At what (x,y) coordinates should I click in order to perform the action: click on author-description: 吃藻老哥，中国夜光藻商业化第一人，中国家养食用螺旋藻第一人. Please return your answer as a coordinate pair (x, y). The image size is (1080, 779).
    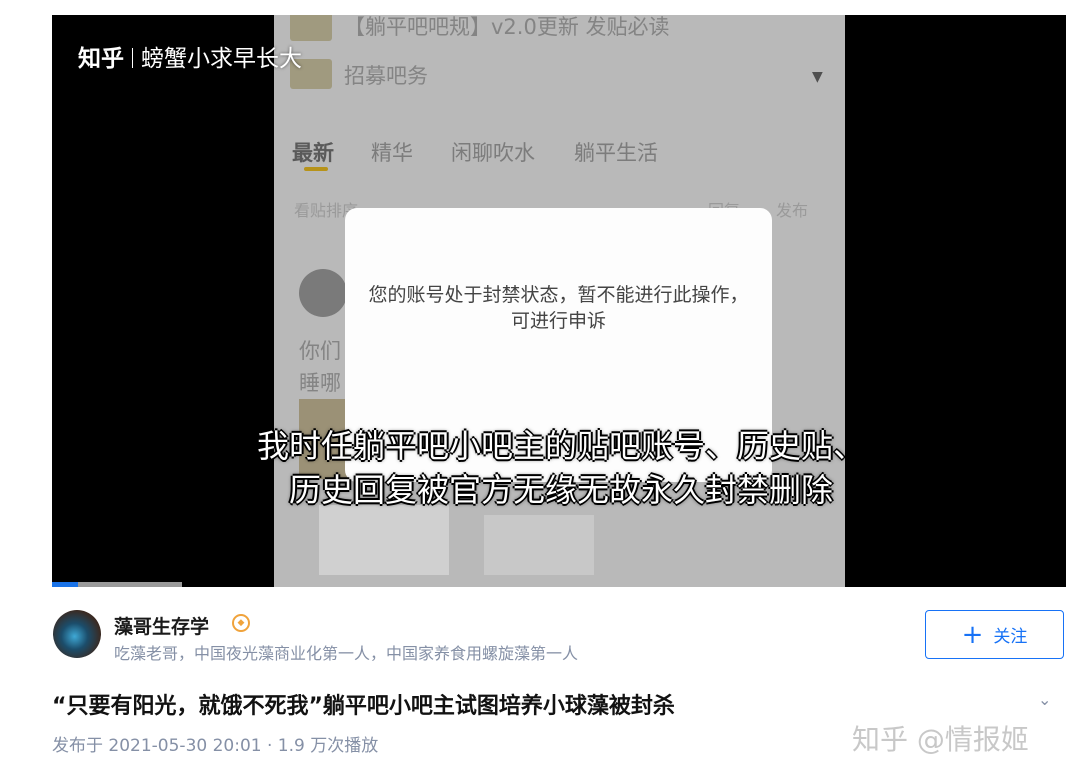
    Looking at the image, I should click on (346, 653).